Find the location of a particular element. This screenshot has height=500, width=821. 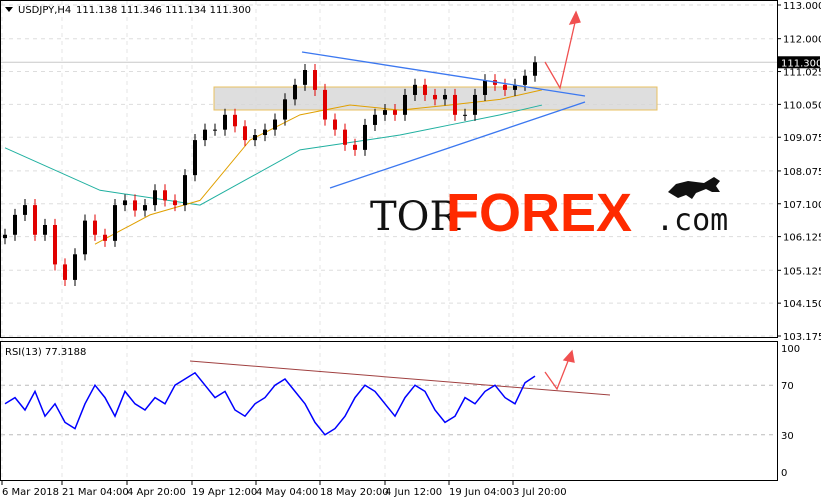

y-tick-label: 113.000 is located at coordinates (802, 6).